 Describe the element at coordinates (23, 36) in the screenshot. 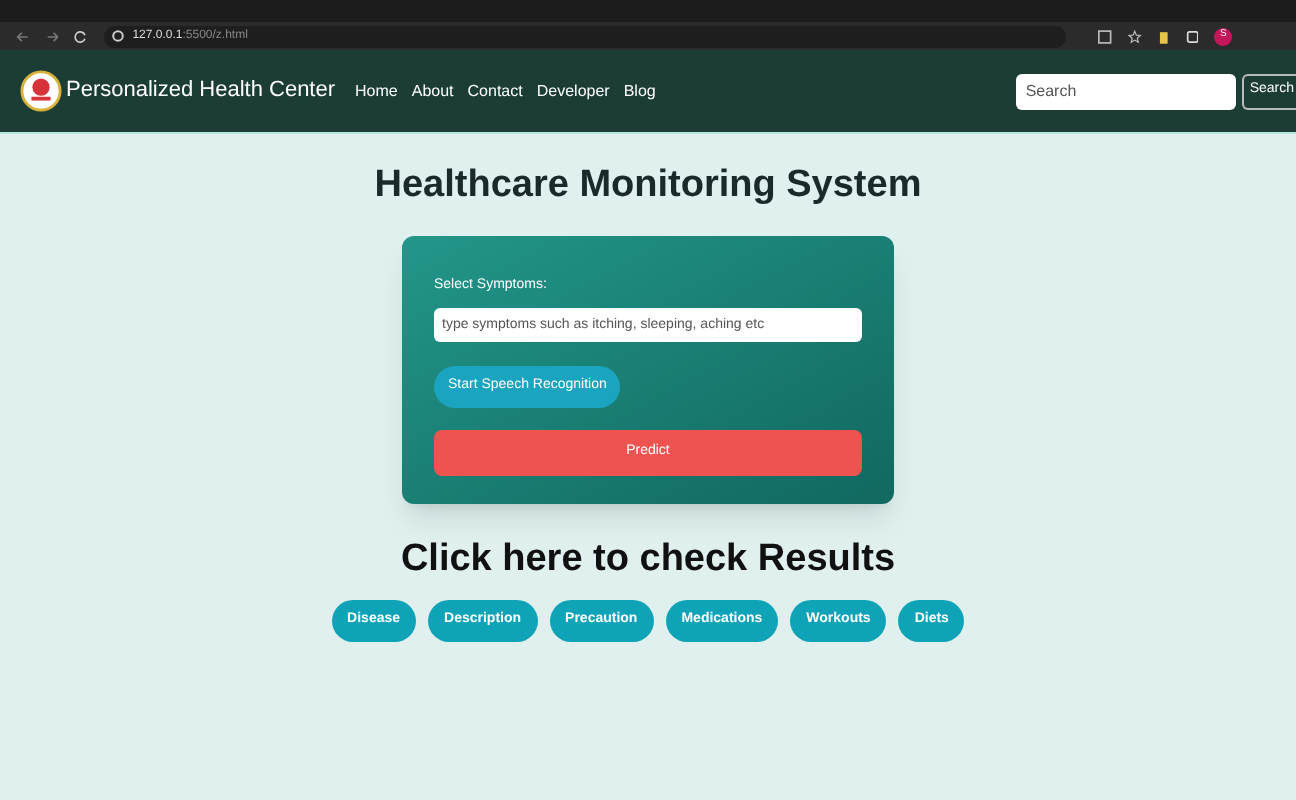

I see `back-icon` at that location.